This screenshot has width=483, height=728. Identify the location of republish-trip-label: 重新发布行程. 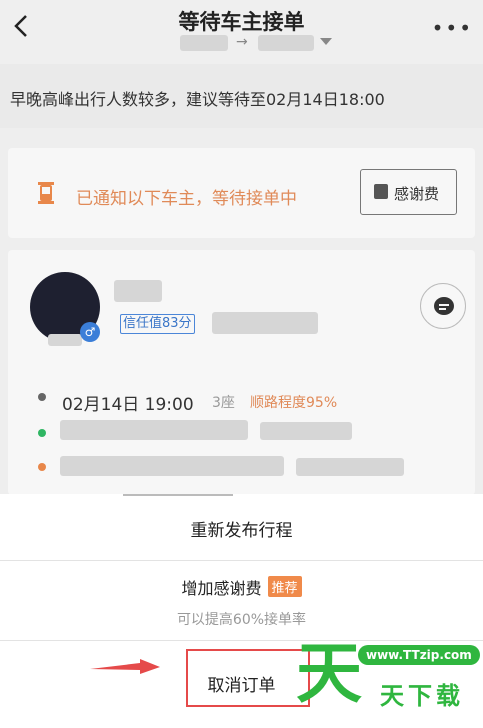
(241, 531).